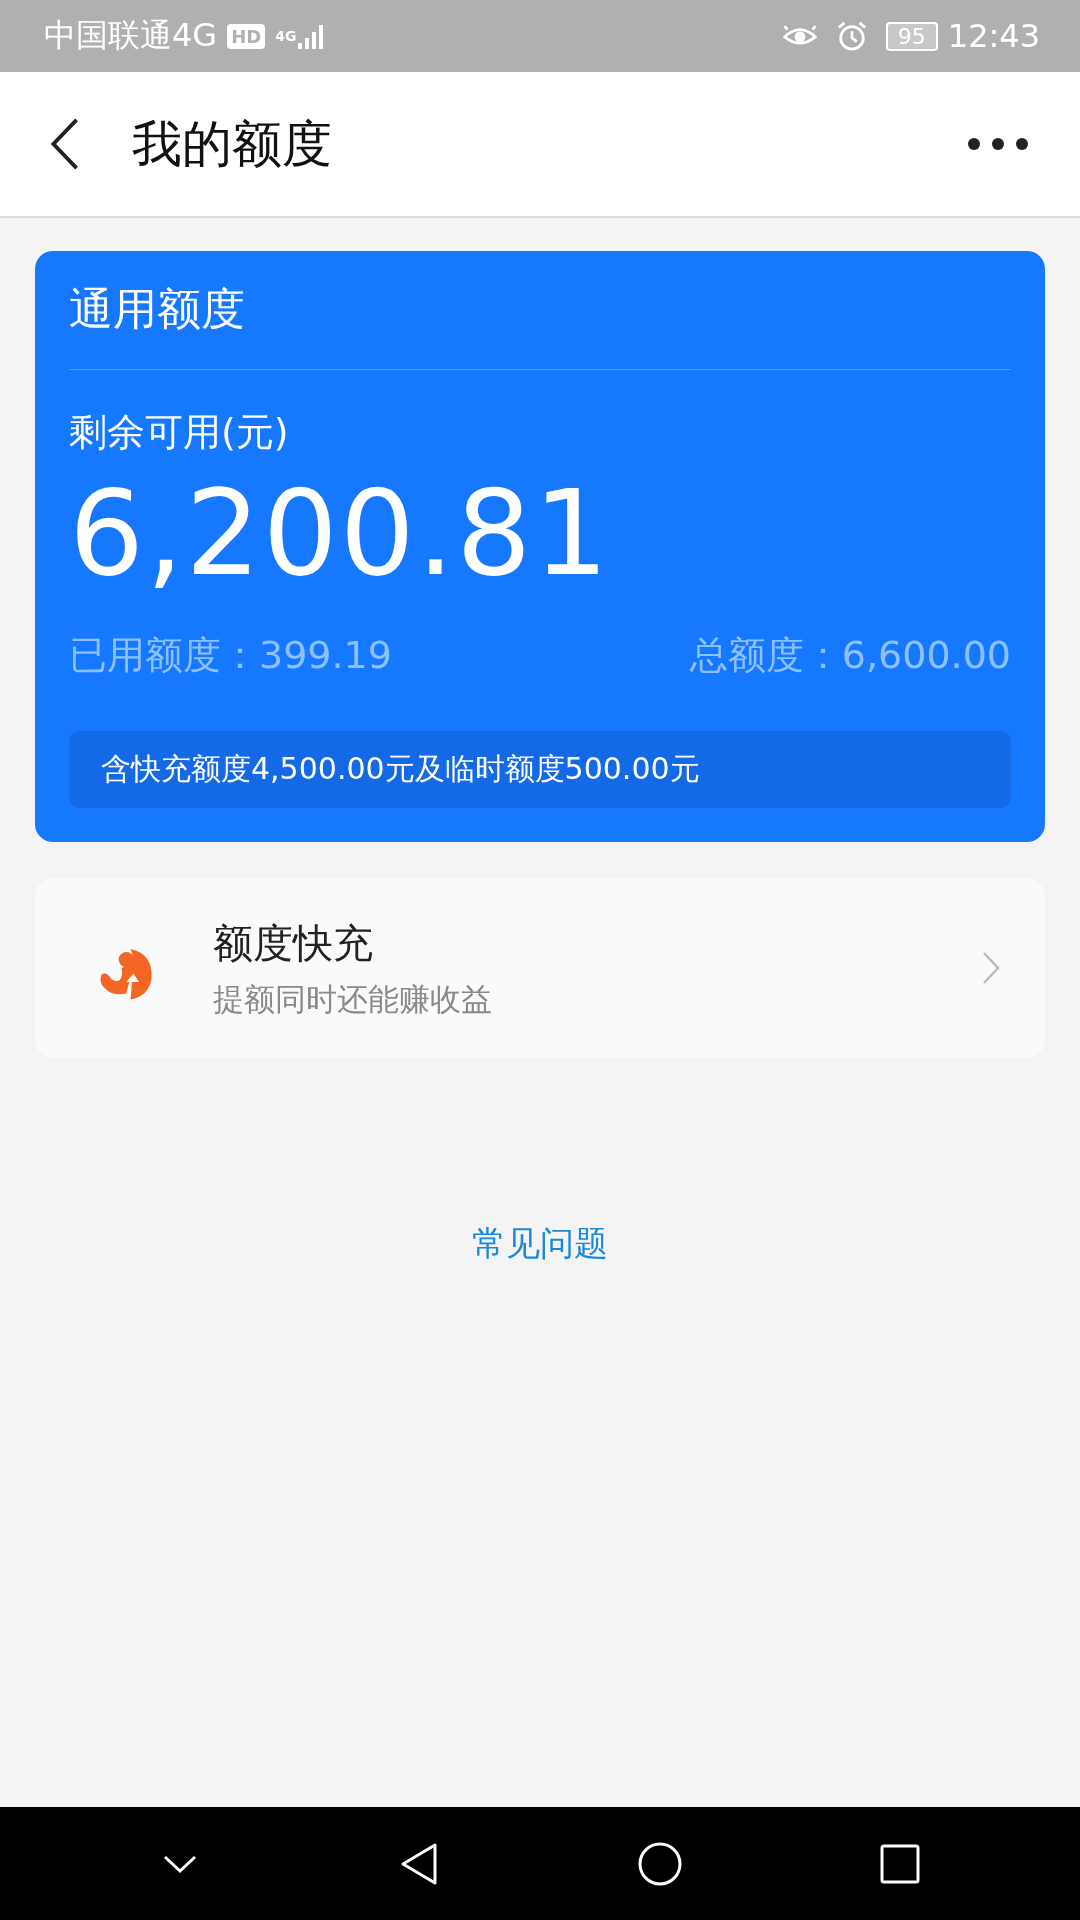 The height and width of the screenshot is (1920, 1080). Describe the element at coordinates (340, 533) in the screenshot. I see `available-amount: 6,200.81` at that location.